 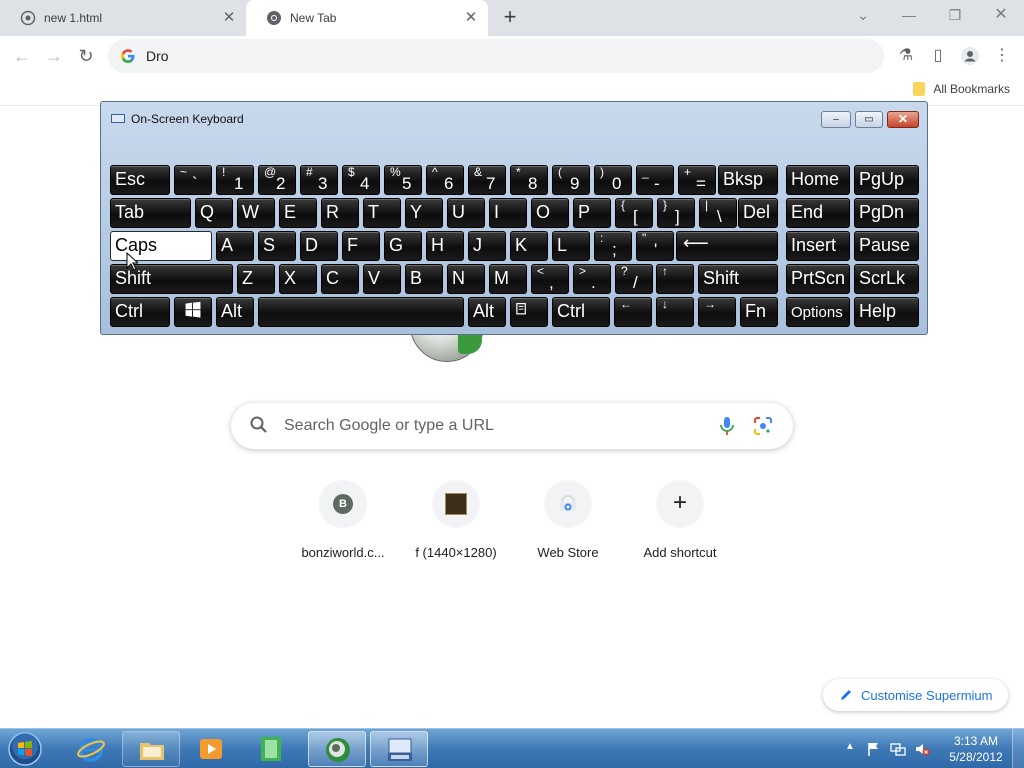 What do you see at coordinates (922, 749) in the screenshot?
I see `volume-muted-icon` at bounding box center [922, 749].